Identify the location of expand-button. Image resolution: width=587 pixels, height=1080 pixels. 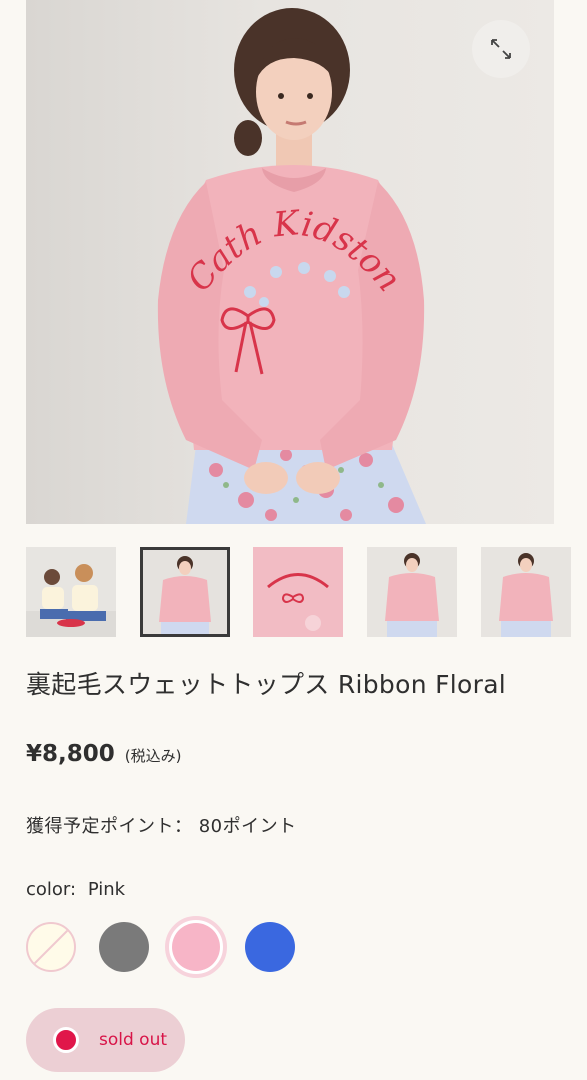
(501, 49).